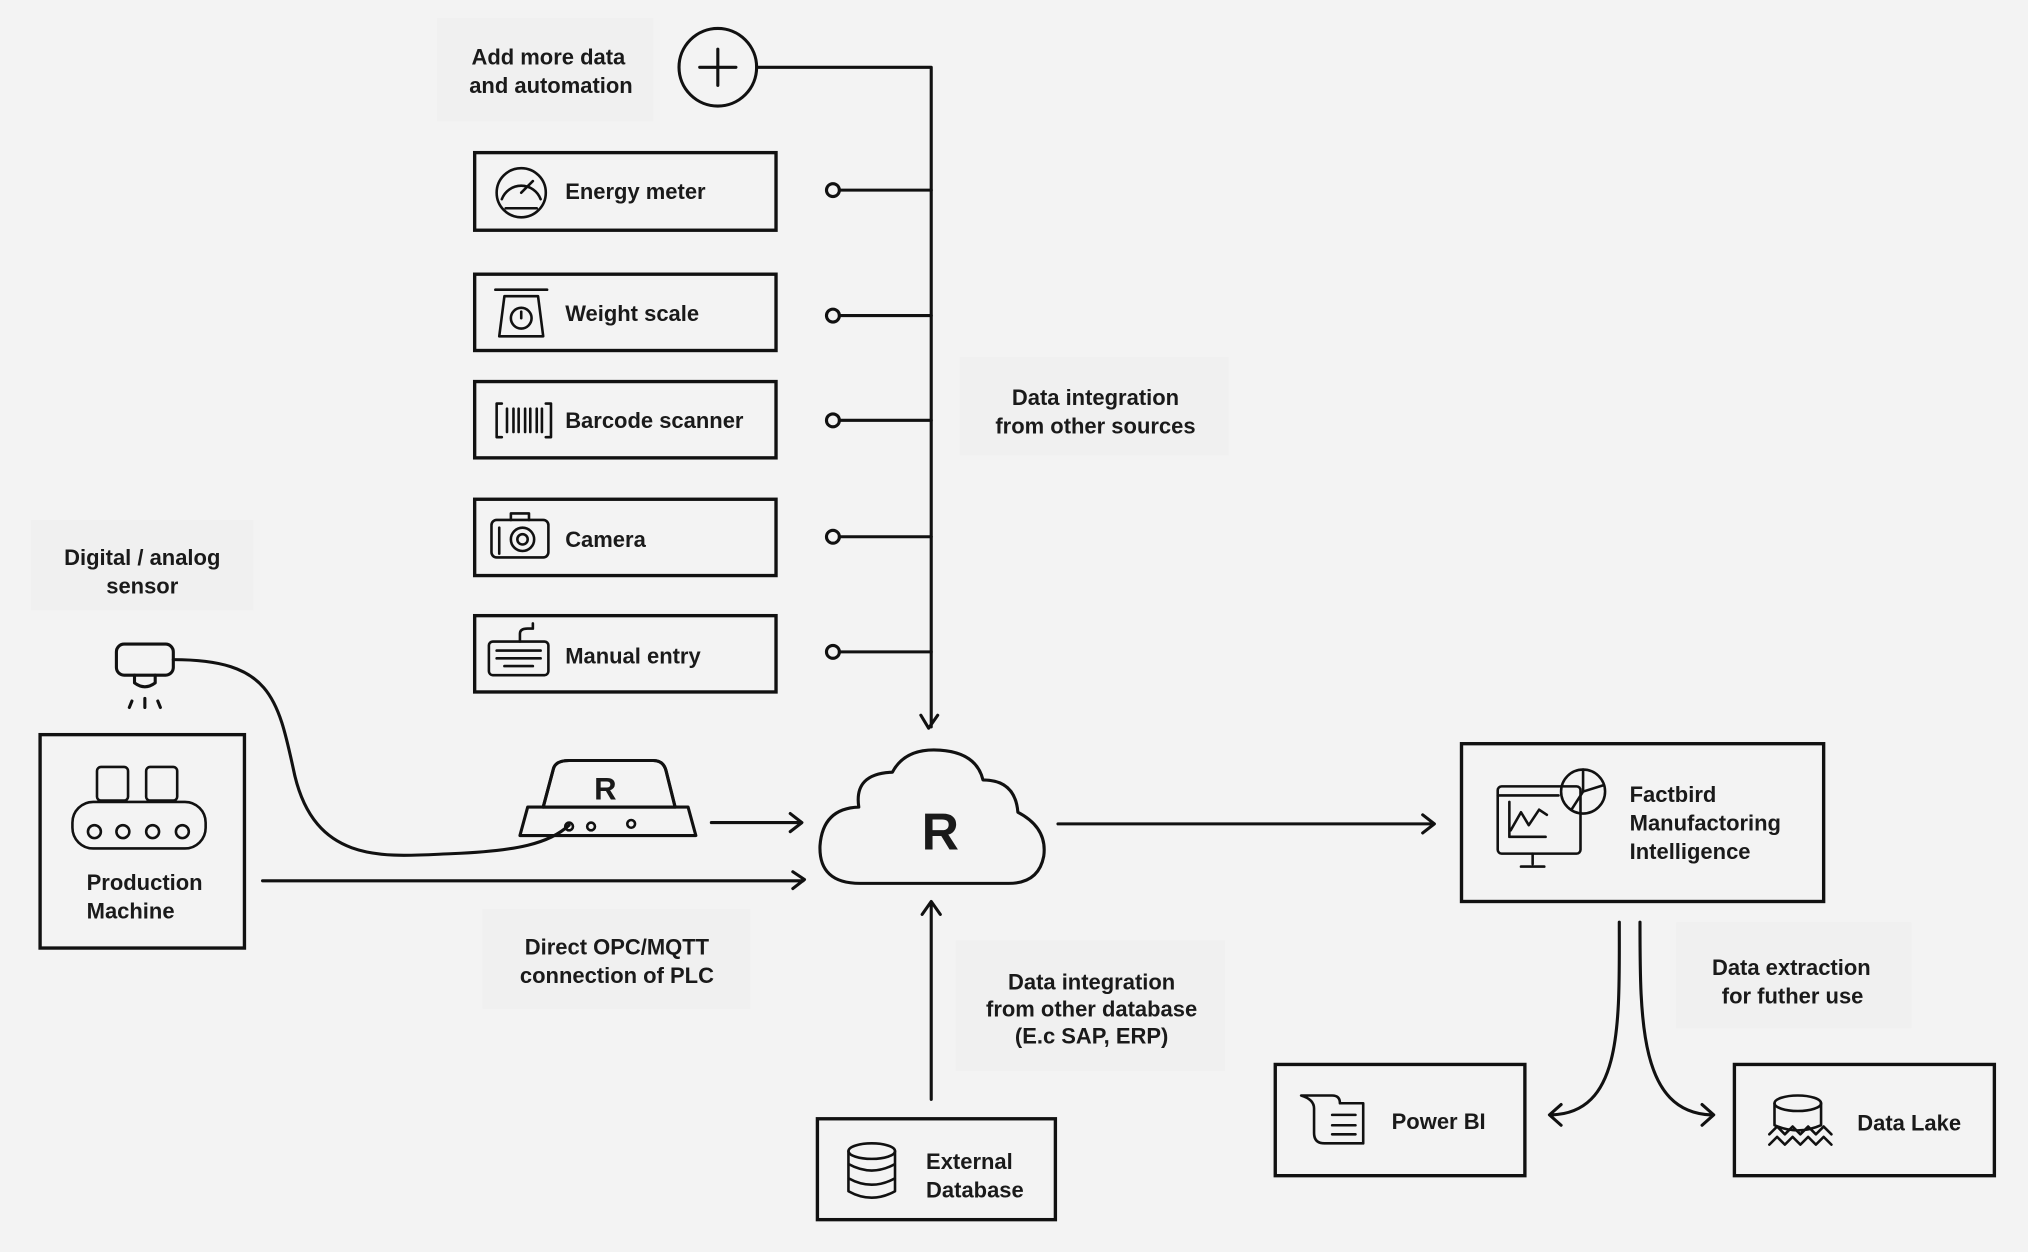 This screenshot has height=1252, width=2028. What do you see at coordinates (969, 1161) in the screenshot?
I see `svg-text: External` at bounding box center [969, 1161].